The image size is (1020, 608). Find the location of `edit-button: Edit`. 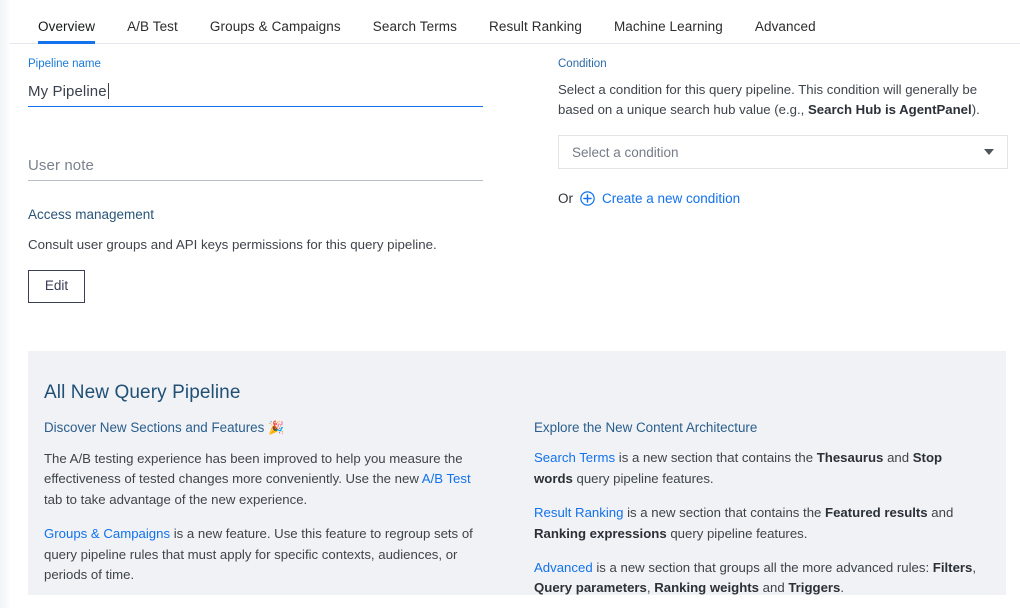

edit-button: Edit is located at coordinates (56, 286).